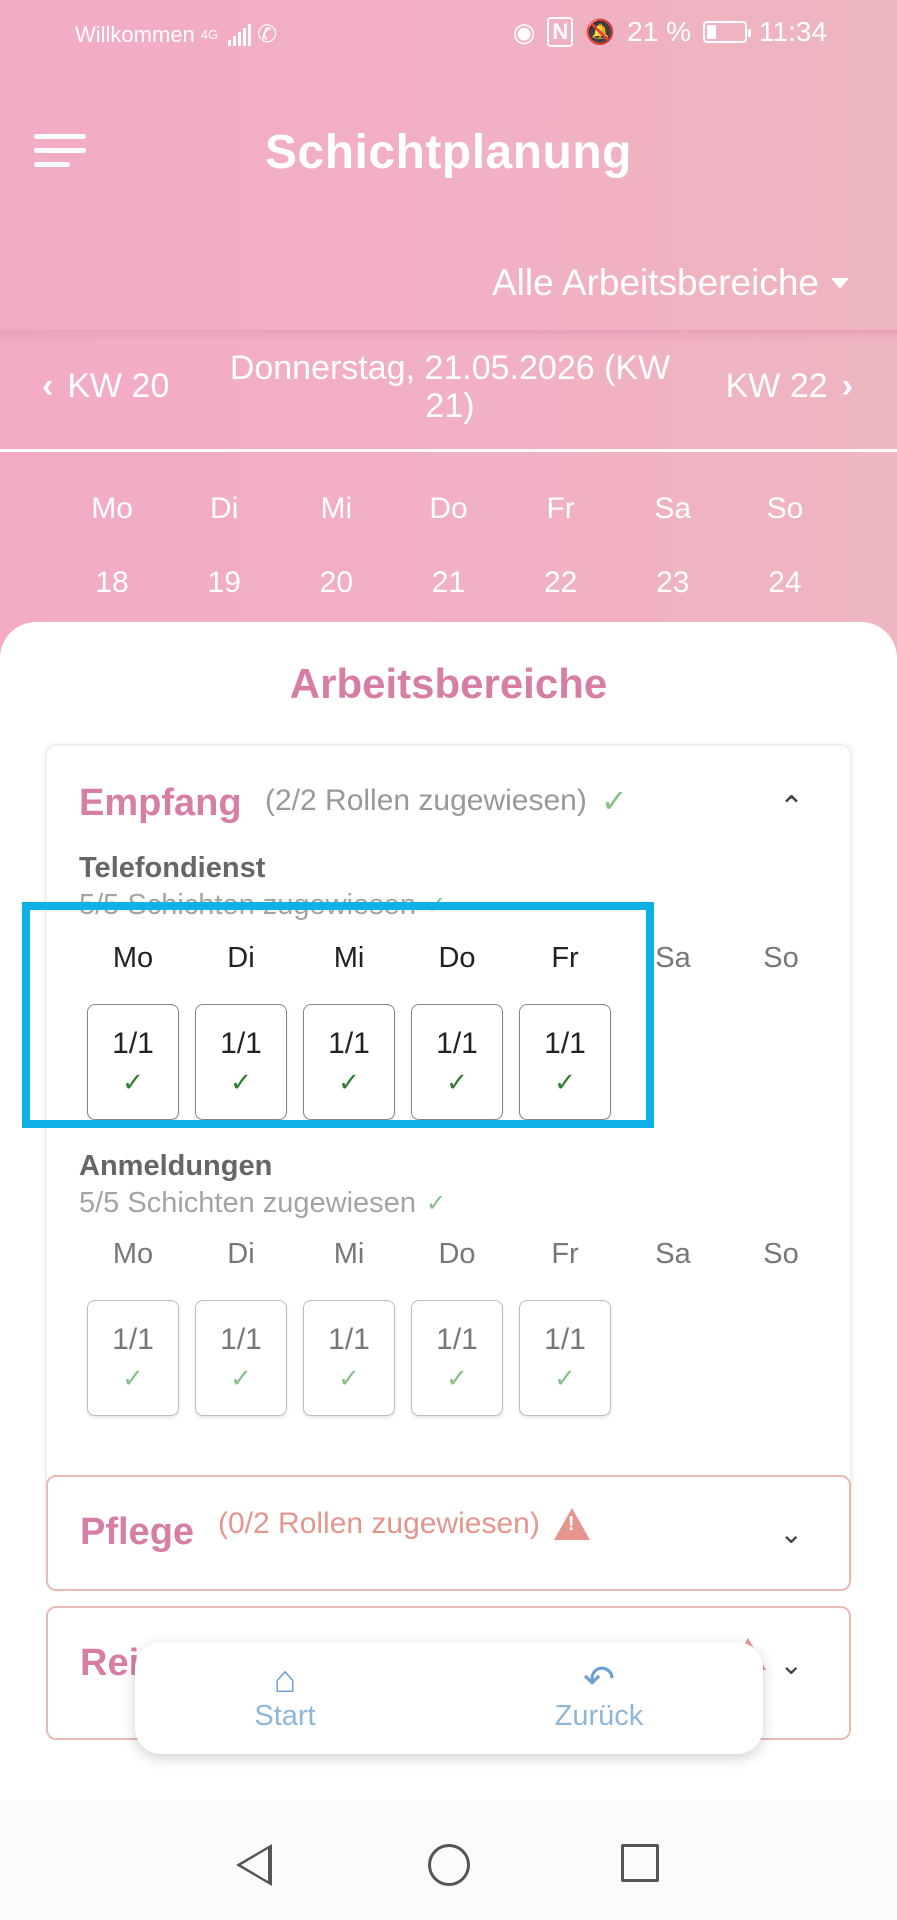 This screenshot has width=897, height=1920. What do you see at coordinates (48, 386) in the screenshot?
I see `chevron-left-icon: ‹` at bounding box center [48, 386].